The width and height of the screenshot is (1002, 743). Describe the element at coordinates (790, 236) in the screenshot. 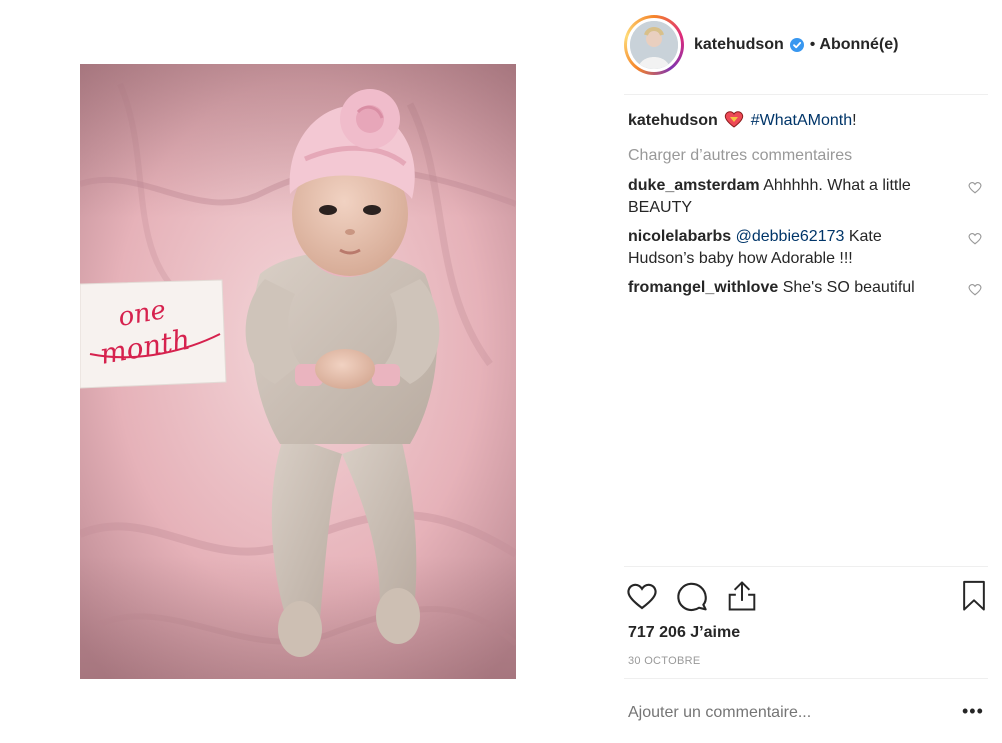

I see `comment-mention: @debbie62173` at that location.